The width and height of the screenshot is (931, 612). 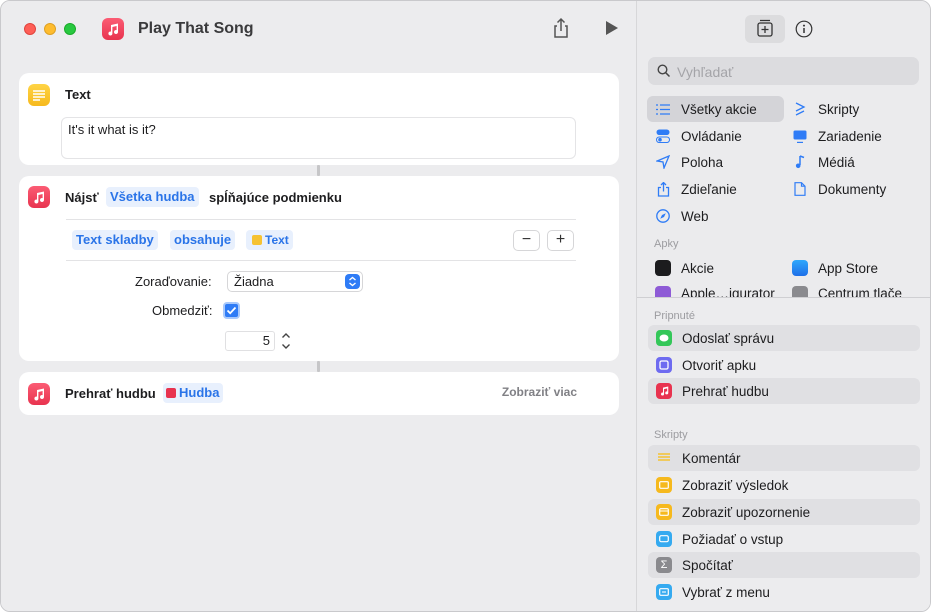 I want to click on show-more-button: Zobraziť viac, so click(x=539, y=392).